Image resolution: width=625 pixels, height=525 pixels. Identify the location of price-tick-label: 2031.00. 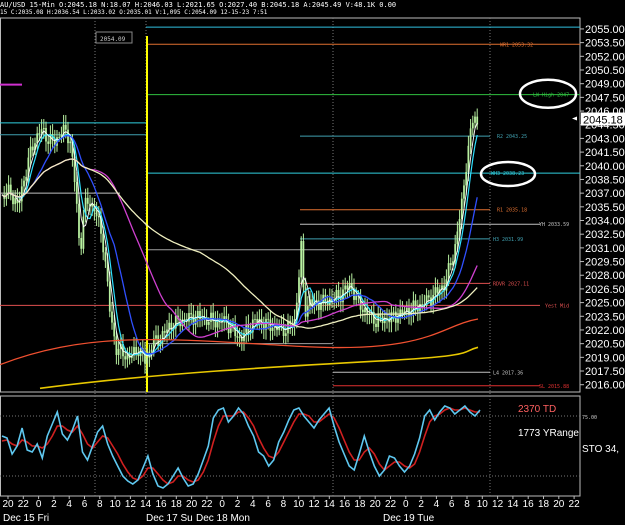
(605, 249).